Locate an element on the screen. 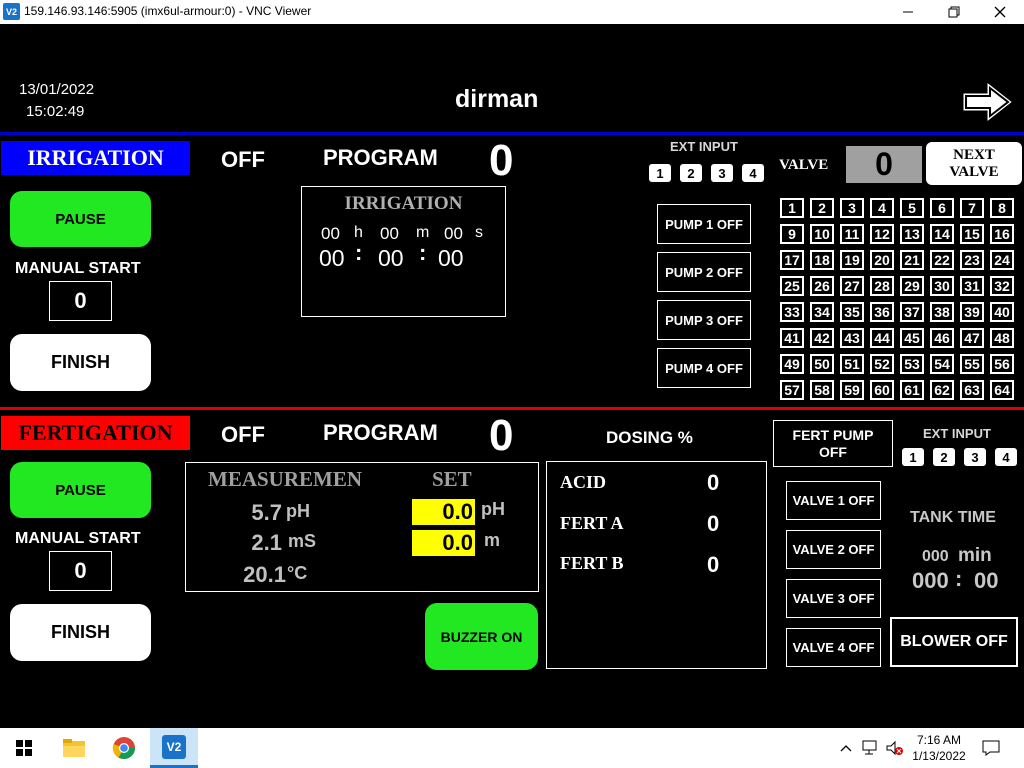 This screenshot has width=1024, height=768. irrigation-ext-input-3: 3 is located at coordinates (722, 173).